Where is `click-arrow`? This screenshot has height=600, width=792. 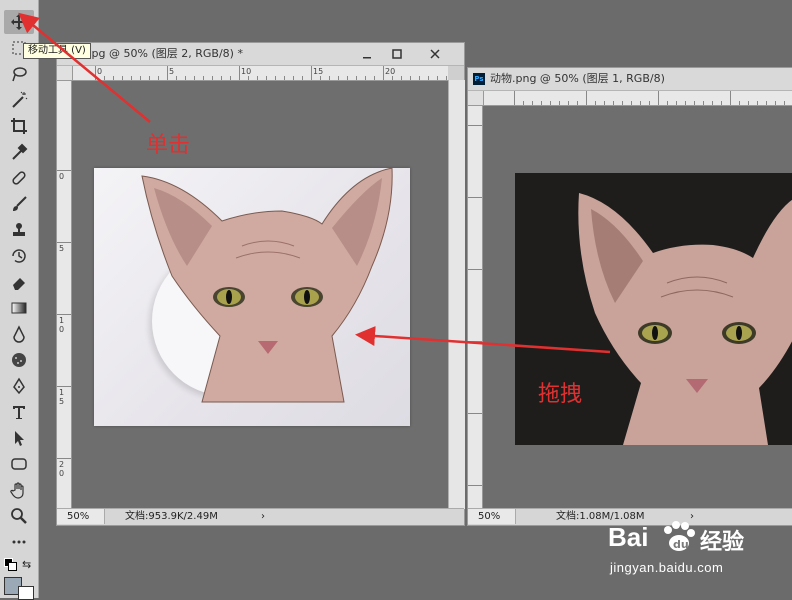
click-arrow is located at coordinates (84, 67).